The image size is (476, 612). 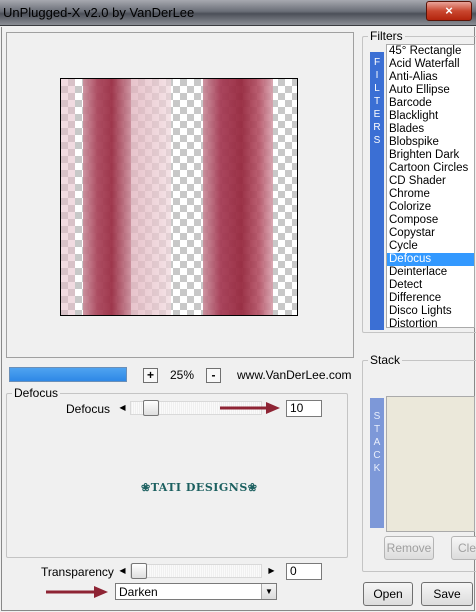 What do you see at coordinates (377, 88) in the screenshot?
I see `tab-letter: L` at bounding box center [377, 88].